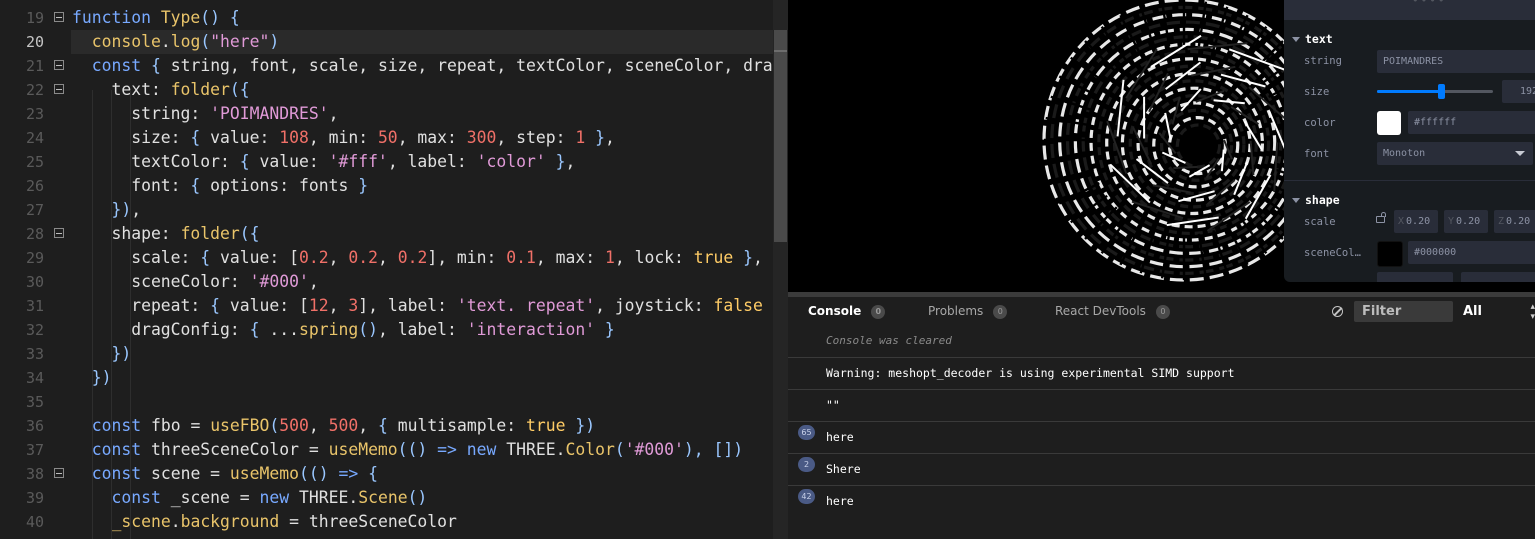 This screenshot has width=1535, height=539. What do you see at coordinates (386, 114) in the screenshot?
I see `code-line: 23 string: 'POIMANDRES',` at bounding box center [386, 114].